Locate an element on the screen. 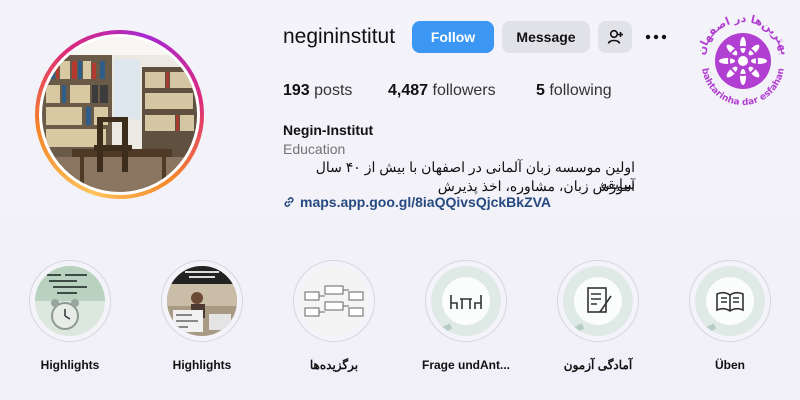  suggest-users-button is located at coordinates (615, 37).